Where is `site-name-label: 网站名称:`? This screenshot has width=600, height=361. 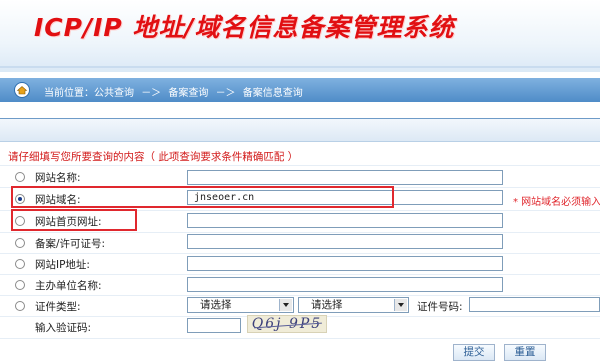
site-name-label: 网站名称: is located at coordinates (58, 178).